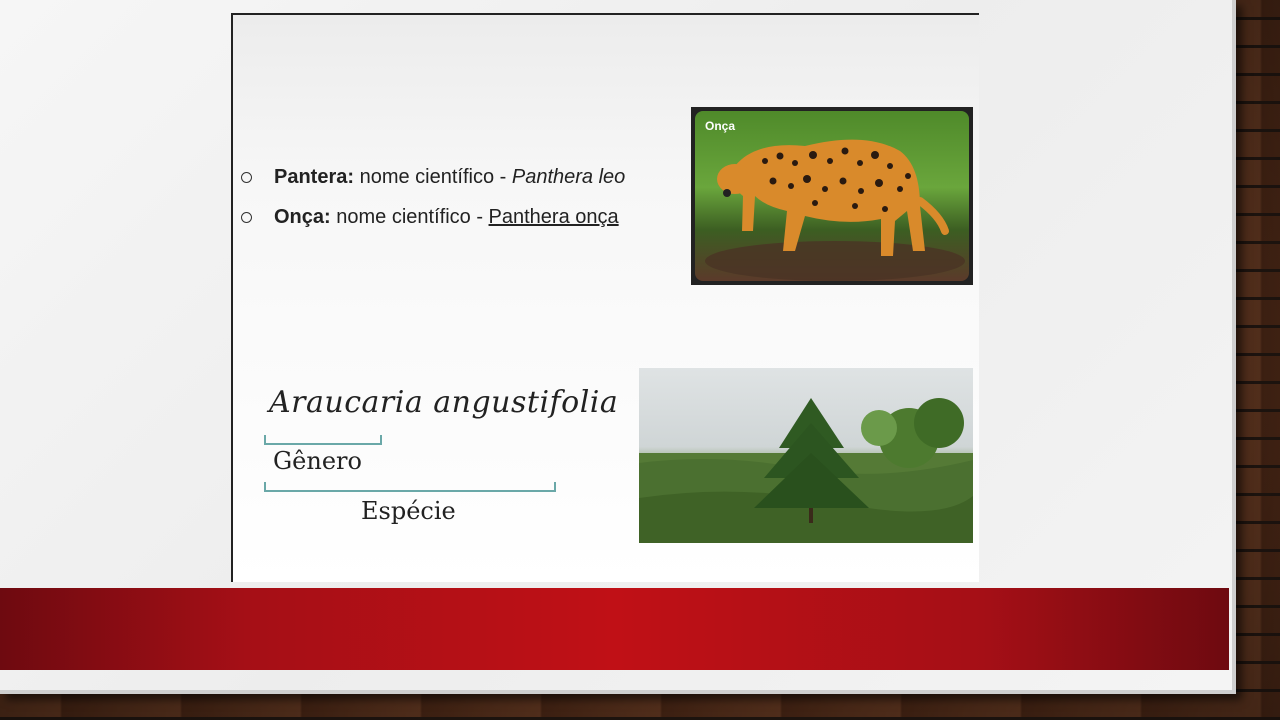 Image resolution: width=1280 pixels, height=720 pixels. I want to click on bullet-term: Onça:, so click(302, 216).